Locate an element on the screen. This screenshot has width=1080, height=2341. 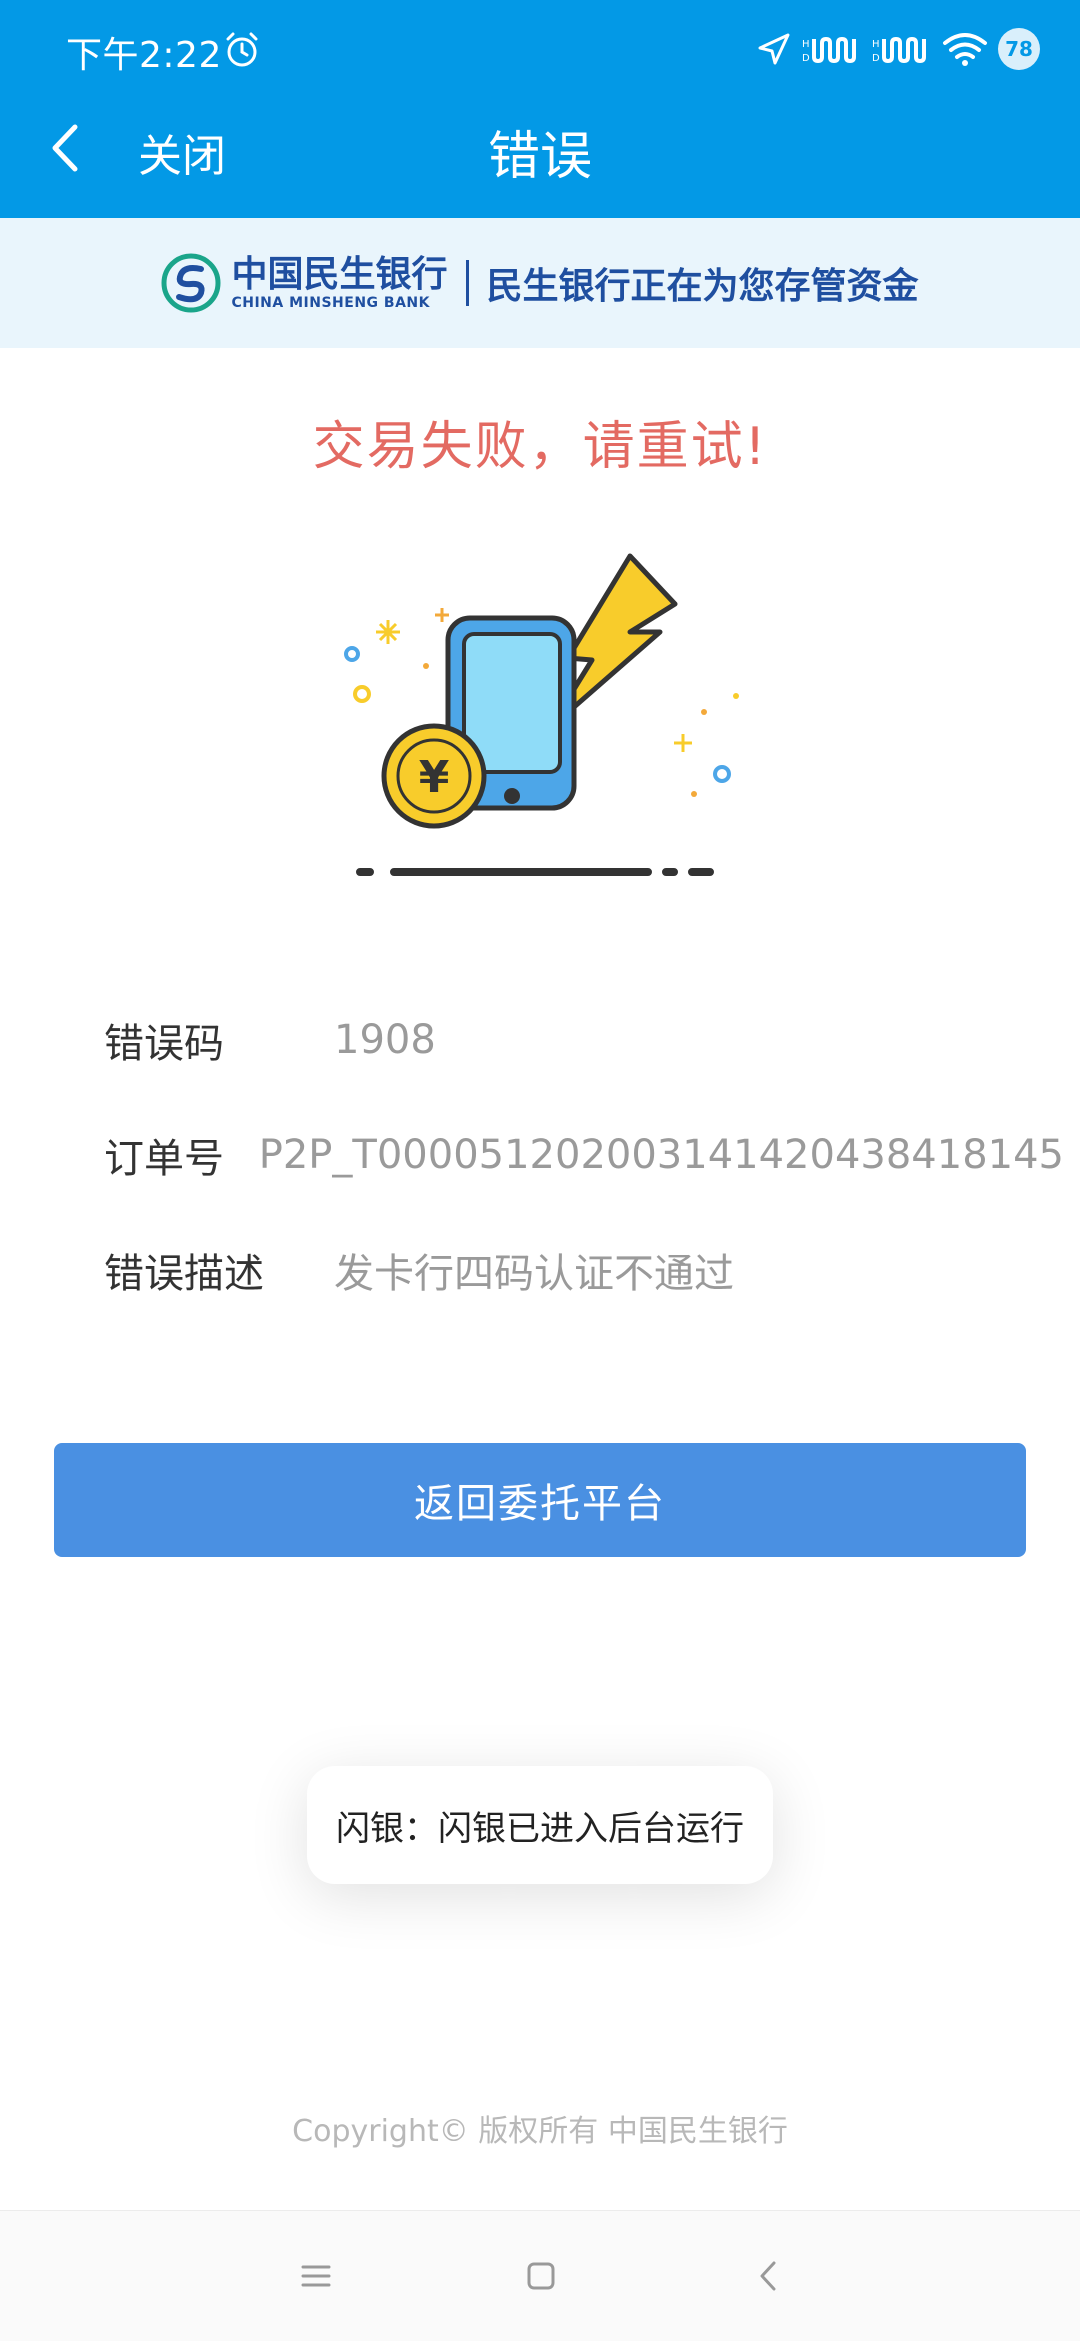
copyright-text: Copyright© 版权所有 中国民生银行 is located at coordinates (540, 2131).